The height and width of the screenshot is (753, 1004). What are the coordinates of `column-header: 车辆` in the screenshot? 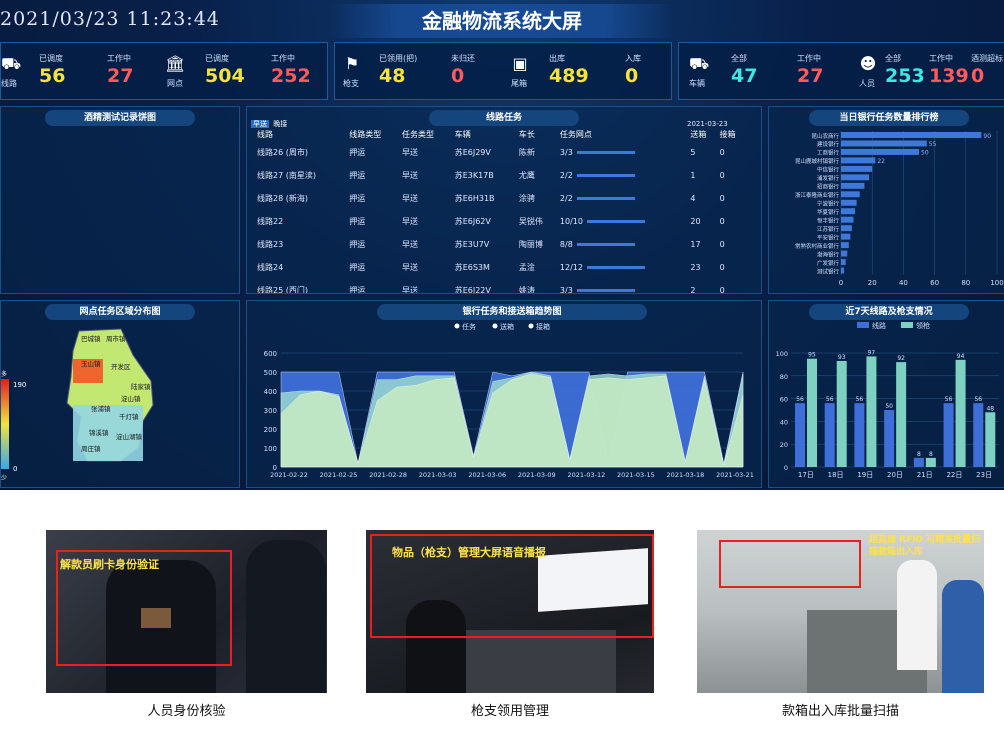 It's located at (462, 134).